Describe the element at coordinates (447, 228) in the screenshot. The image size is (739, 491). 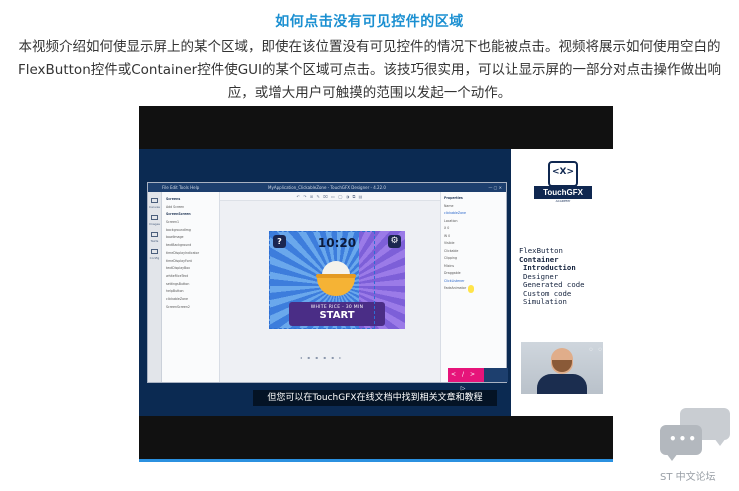
I see `prop-row: X 0` at that location.